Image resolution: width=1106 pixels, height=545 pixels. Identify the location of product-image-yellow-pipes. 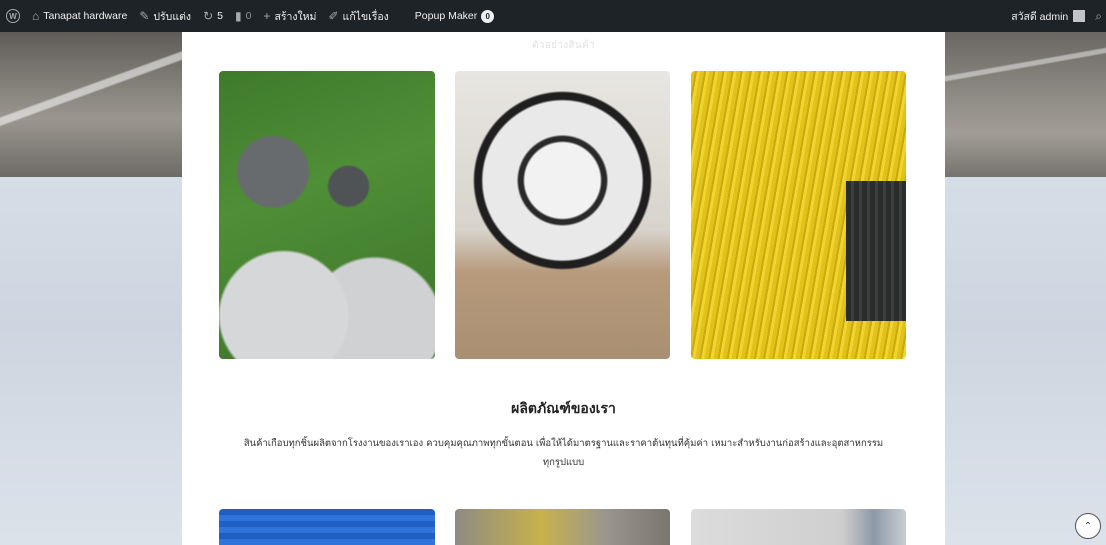
(798, 215).